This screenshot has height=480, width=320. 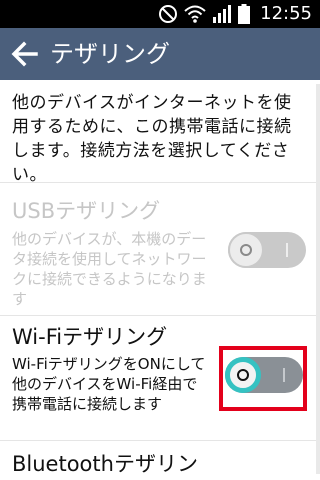 I want to click on bluetooth-tethering-title: Bluetoothテザリン, so click(x=105, y=464).